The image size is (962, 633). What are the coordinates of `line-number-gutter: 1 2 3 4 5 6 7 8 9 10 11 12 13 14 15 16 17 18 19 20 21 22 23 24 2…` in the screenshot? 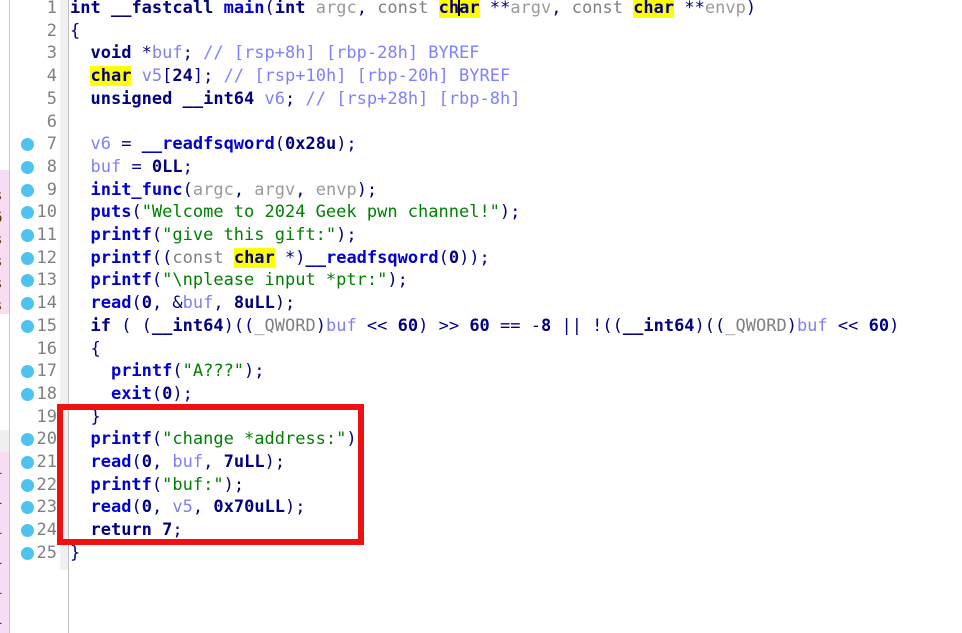 It's located at (36, 316).